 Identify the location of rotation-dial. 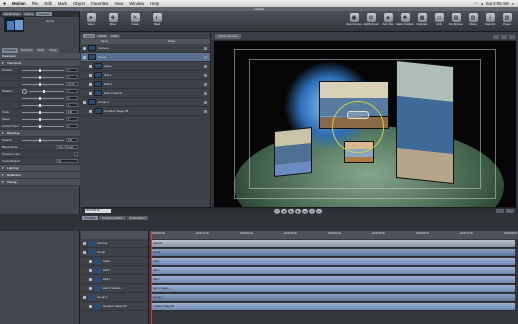
(24, 91).